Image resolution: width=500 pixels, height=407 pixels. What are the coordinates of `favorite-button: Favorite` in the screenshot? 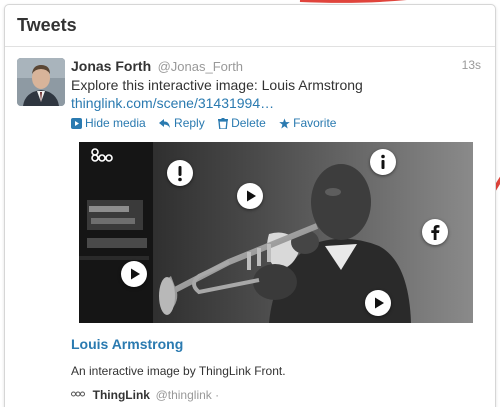 It's located at (307, 123).